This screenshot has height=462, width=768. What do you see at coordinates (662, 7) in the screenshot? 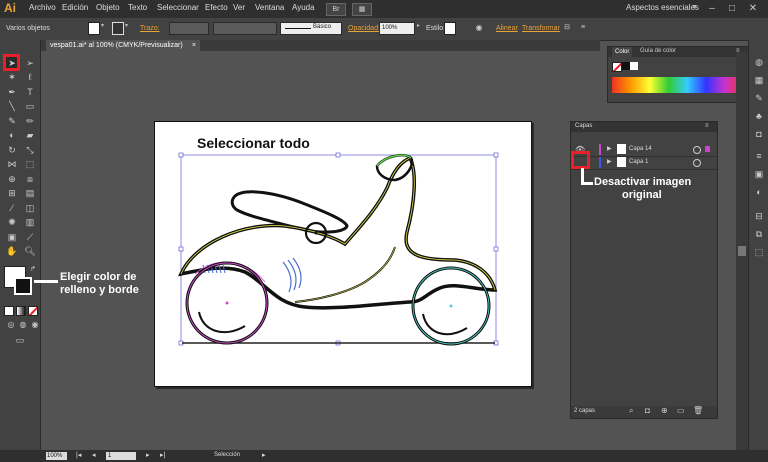
I see `workspace-switcher: Aspectos esenciales` at bounding box center [662, 7].